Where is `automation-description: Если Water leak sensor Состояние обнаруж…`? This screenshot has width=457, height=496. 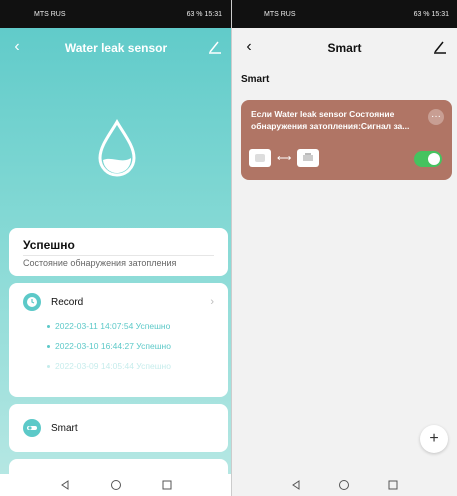
automation-description: Если Water leak sensor Состояние обнаруж… is located at coordinates (330, 120).